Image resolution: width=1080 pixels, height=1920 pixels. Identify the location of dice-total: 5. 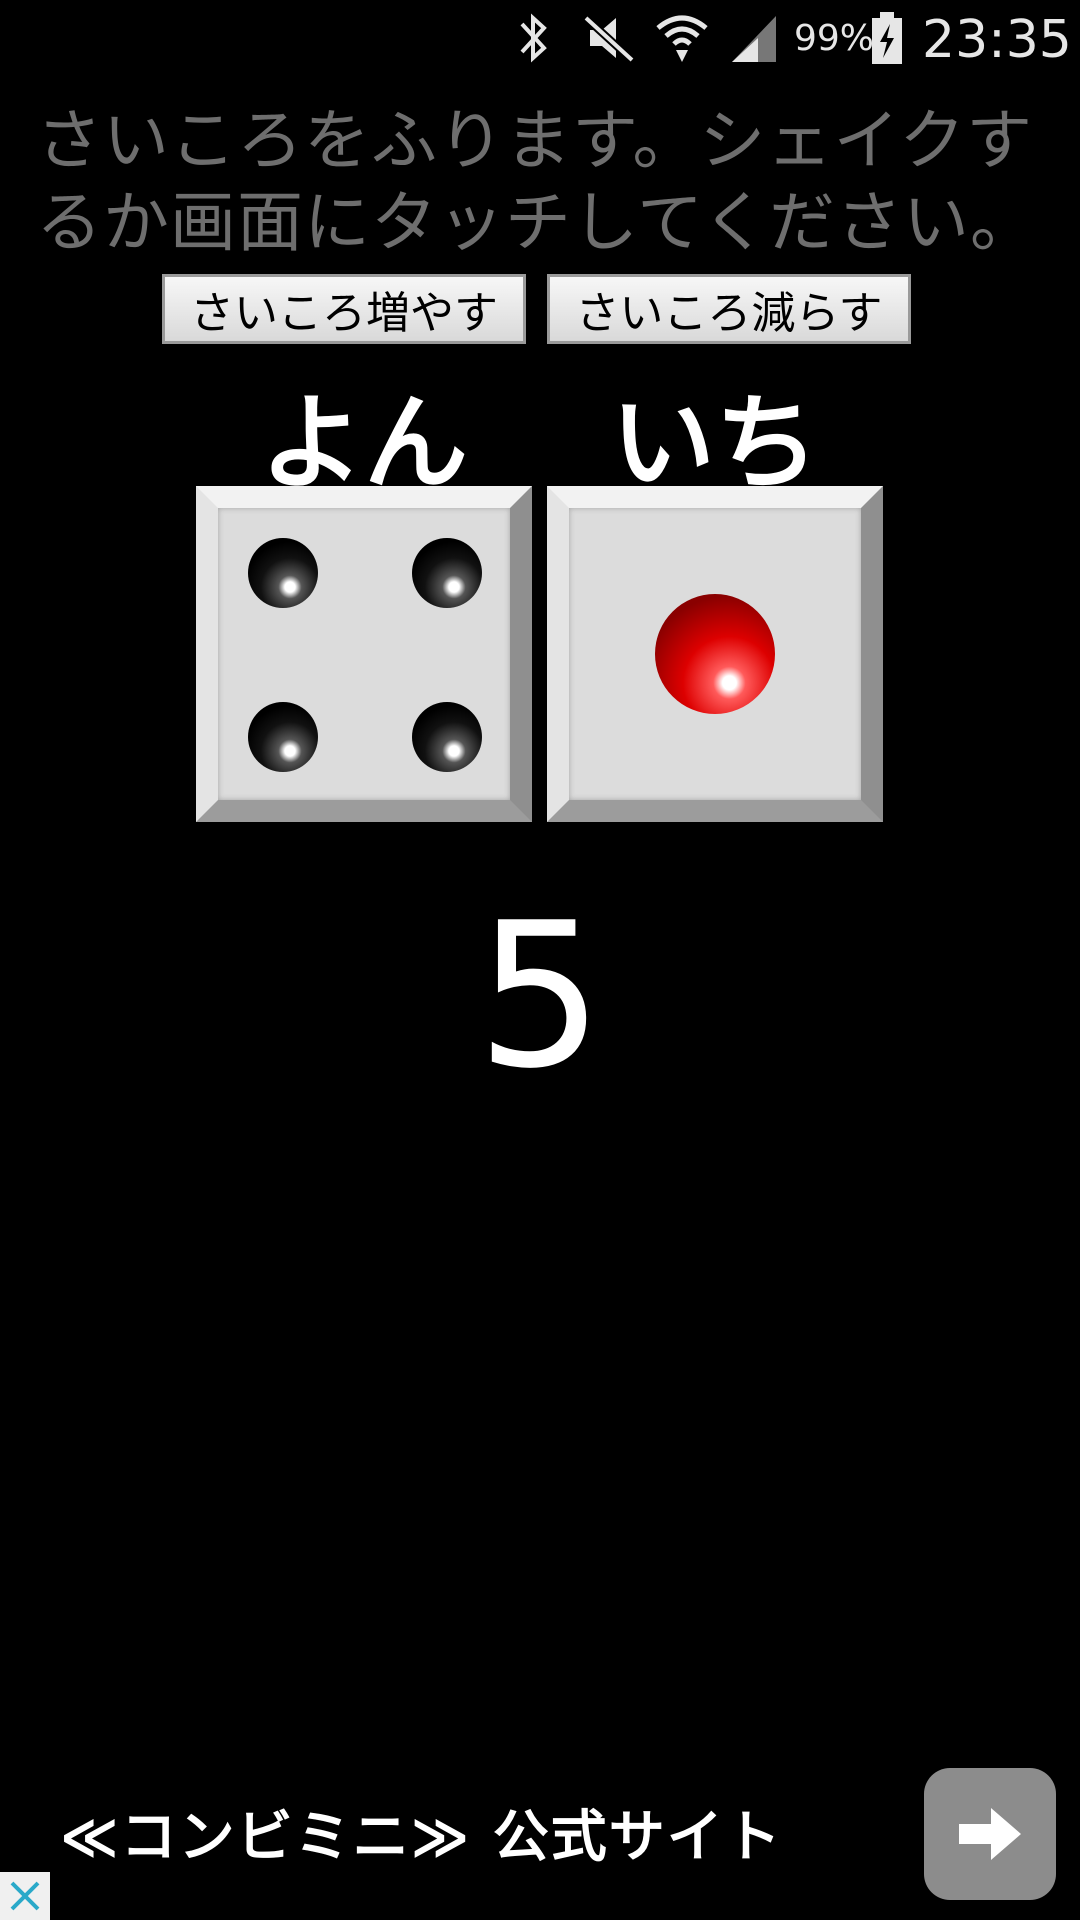
(540, 996).